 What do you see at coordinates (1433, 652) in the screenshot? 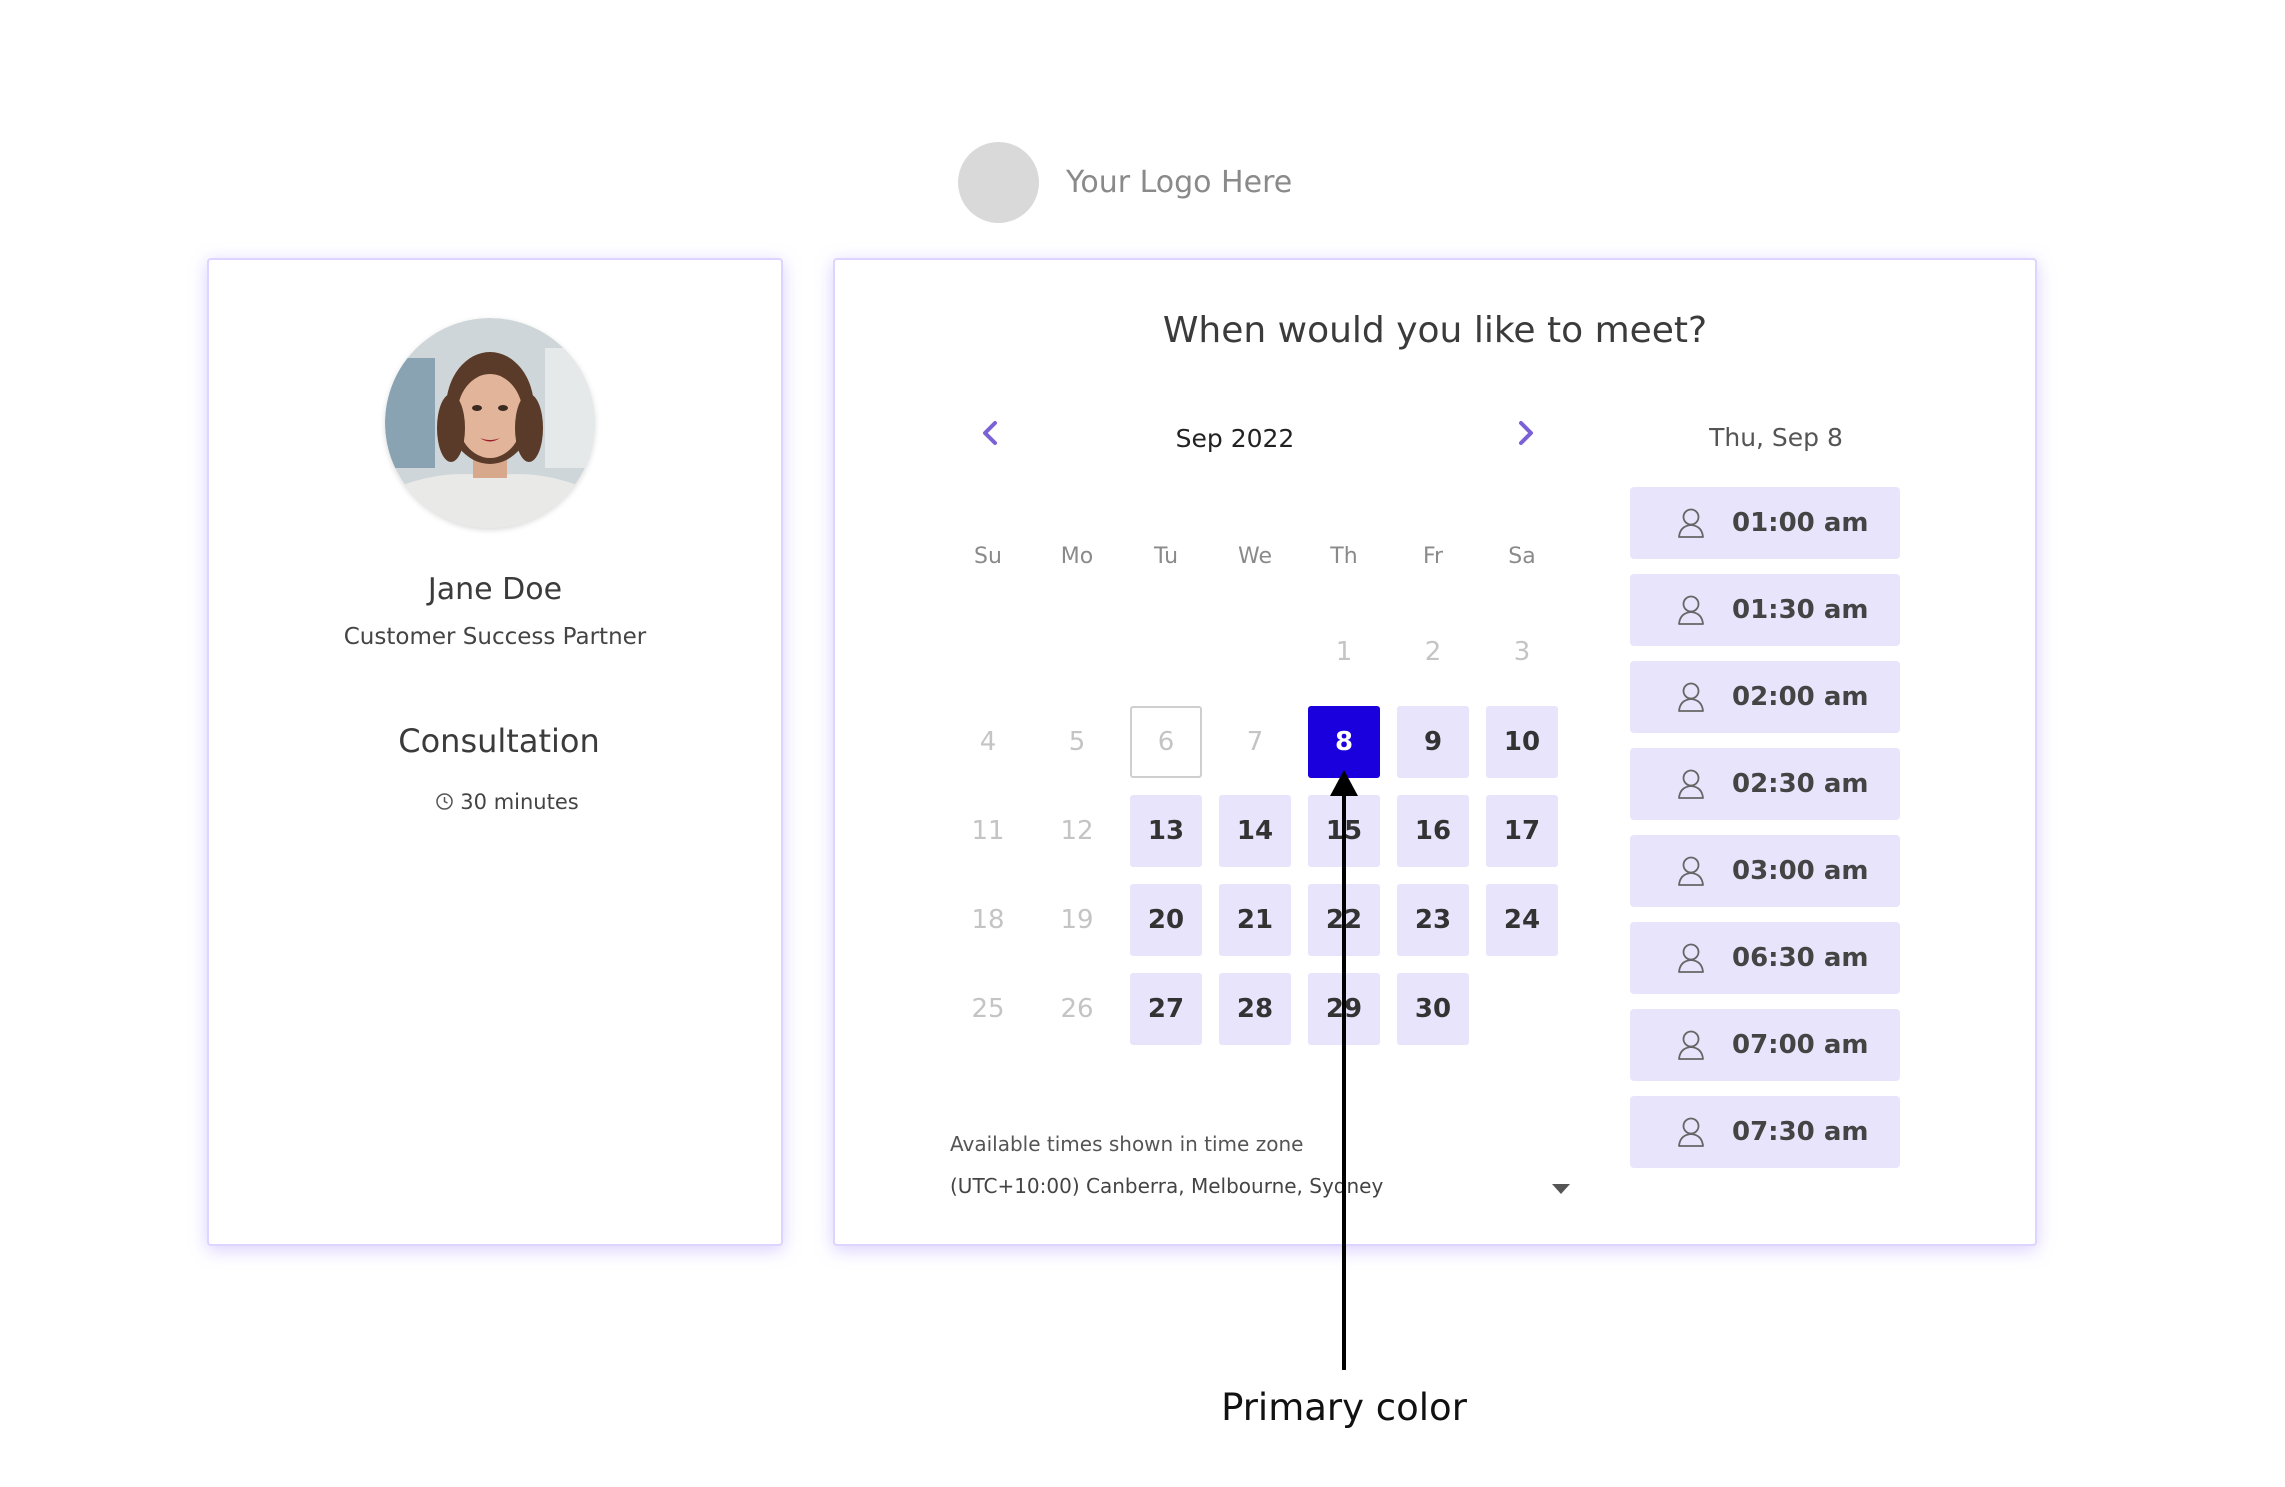
I see `calendar-day: 2` at bounding box center [1433, 652].